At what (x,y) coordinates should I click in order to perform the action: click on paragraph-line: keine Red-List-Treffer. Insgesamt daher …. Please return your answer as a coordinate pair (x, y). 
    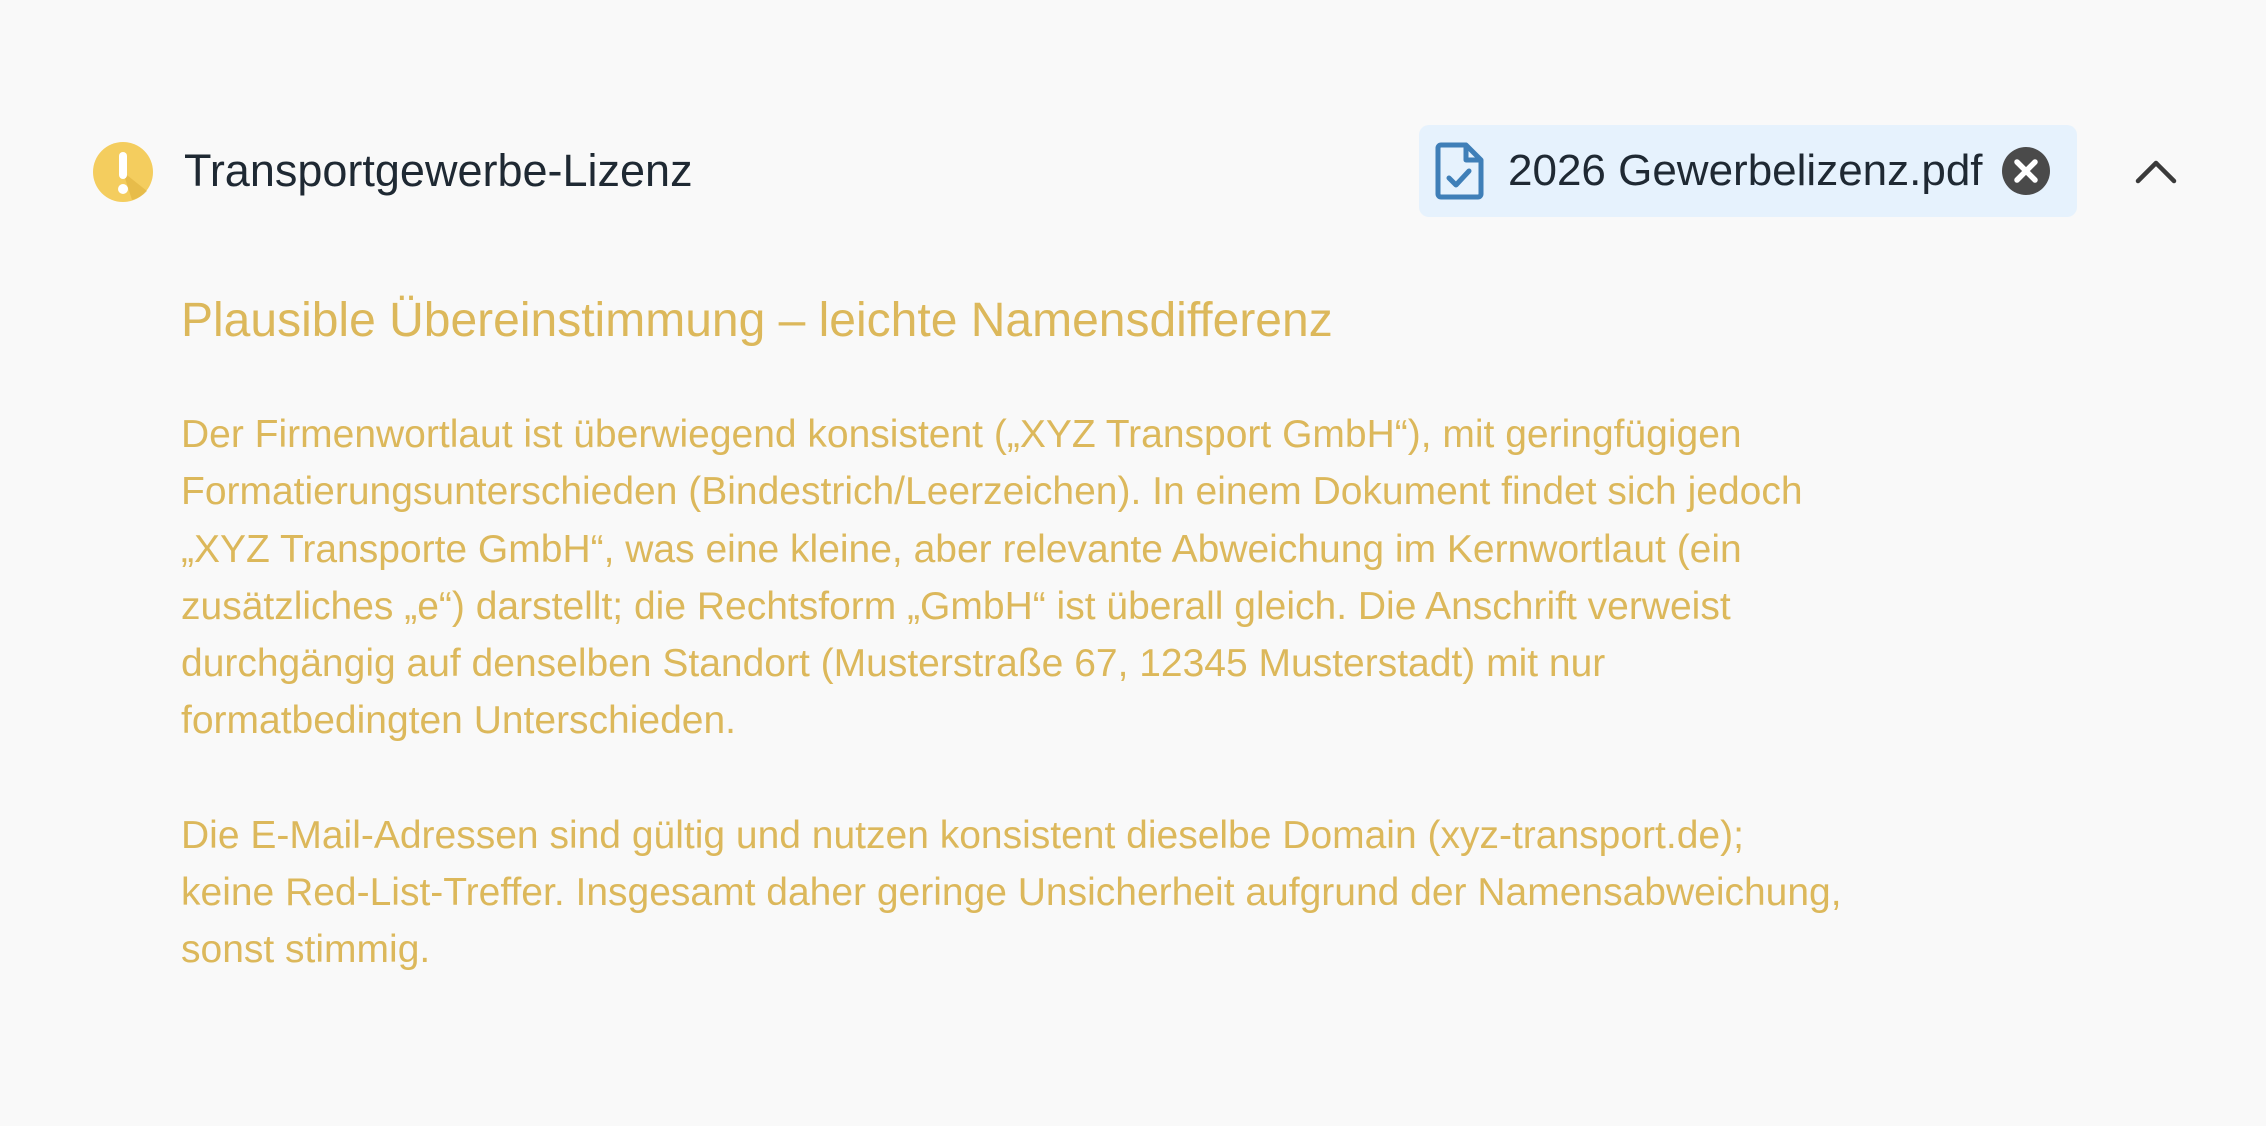
    Looking at the image, I should click on (1011, 893).